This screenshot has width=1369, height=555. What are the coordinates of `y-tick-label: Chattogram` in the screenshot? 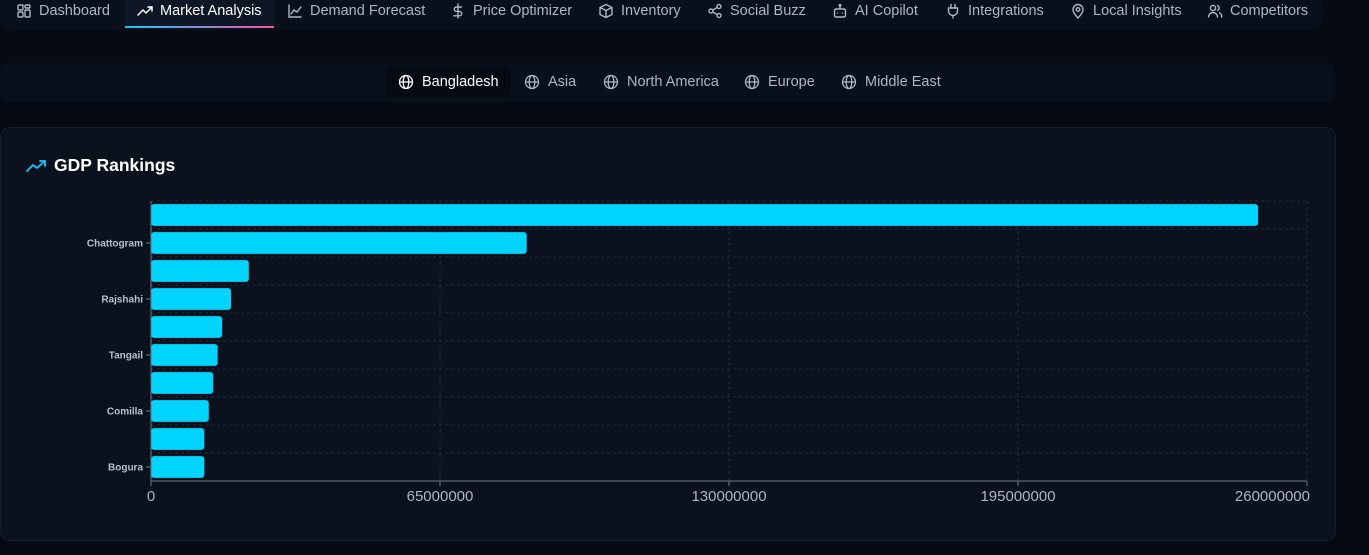 It's located at (115, 244).